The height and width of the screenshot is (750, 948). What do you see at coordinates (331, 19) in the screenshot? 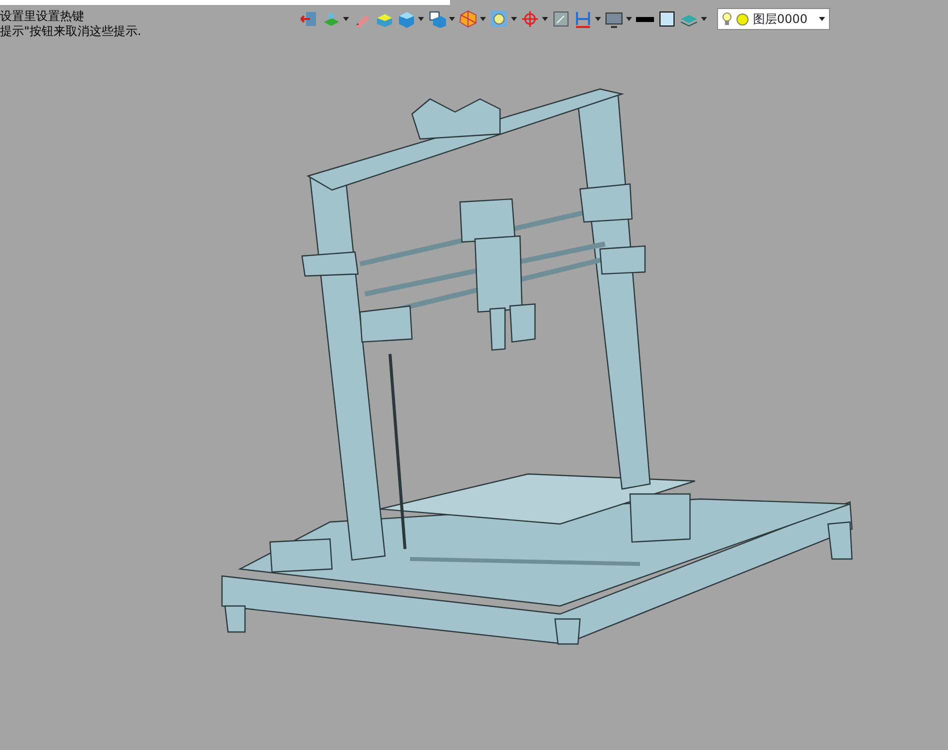
I see `layer-icon` at bounding box center [331, 19].